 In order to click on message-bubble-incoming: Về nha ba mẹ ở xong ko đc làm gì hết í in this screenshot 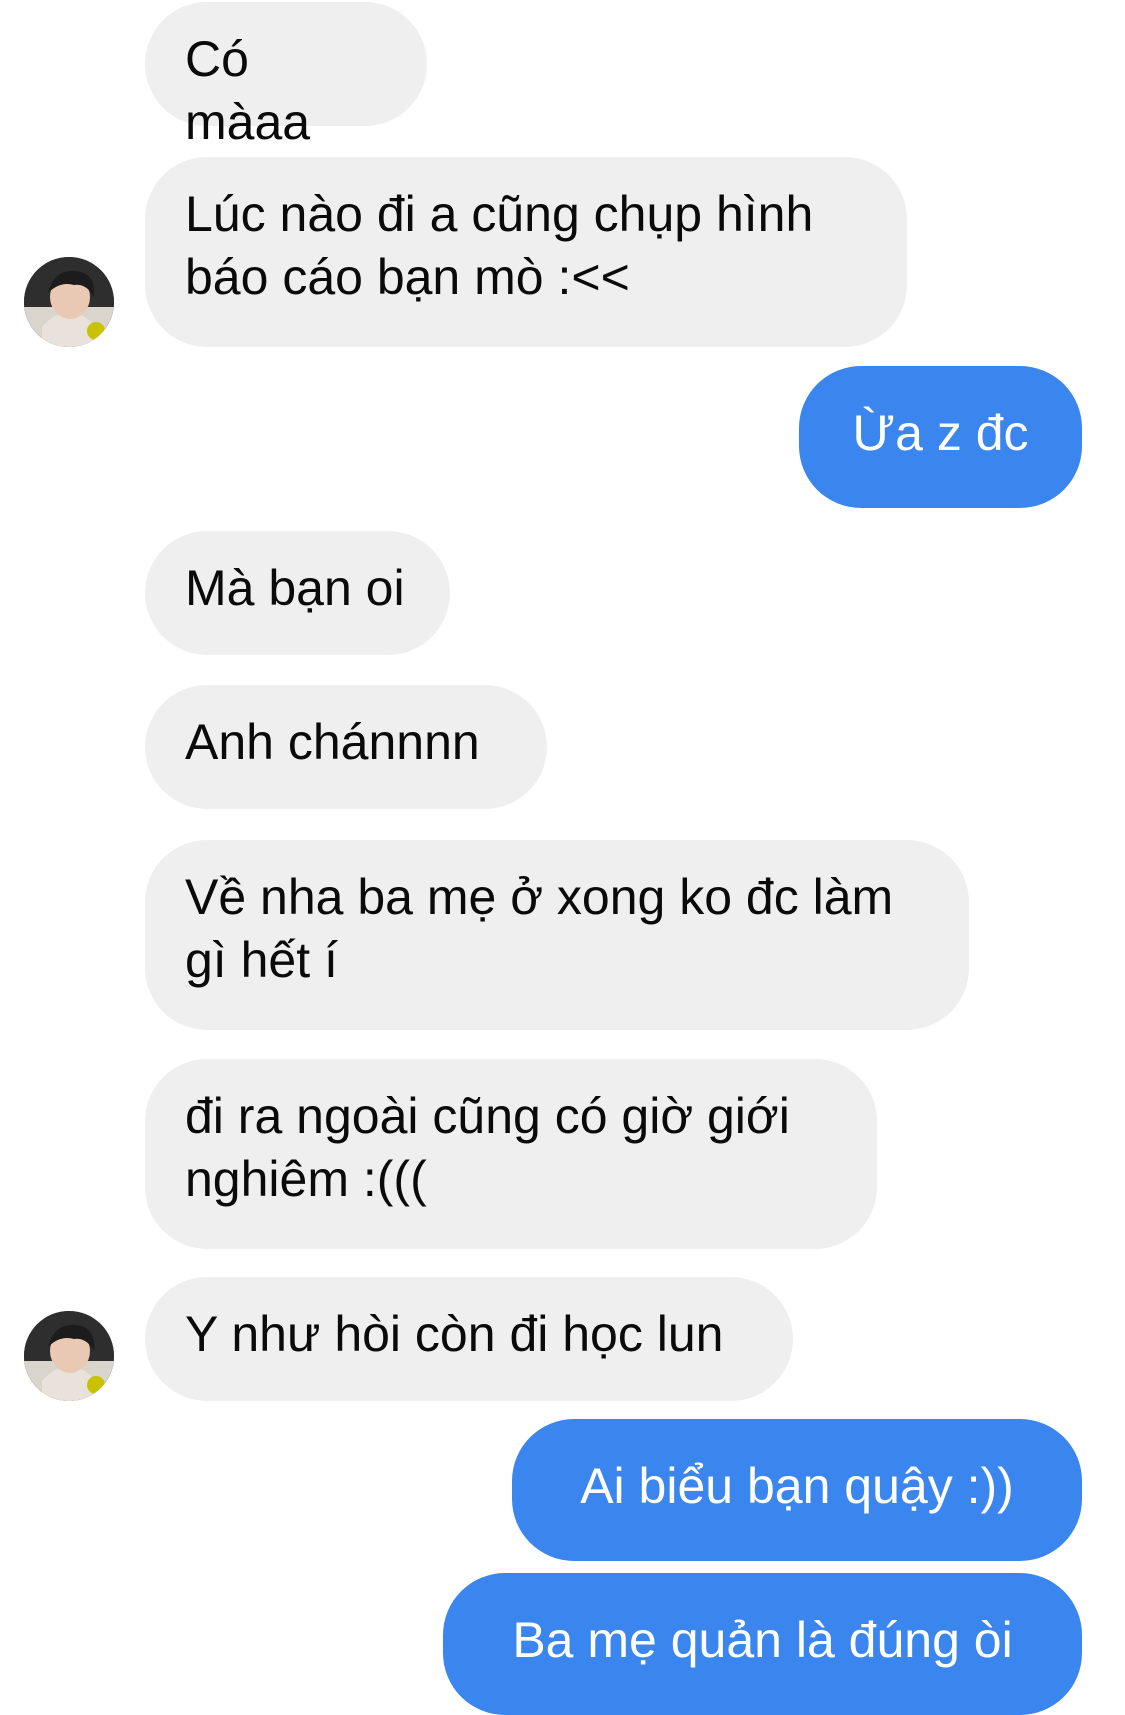, I will do `click(557, 935)`.